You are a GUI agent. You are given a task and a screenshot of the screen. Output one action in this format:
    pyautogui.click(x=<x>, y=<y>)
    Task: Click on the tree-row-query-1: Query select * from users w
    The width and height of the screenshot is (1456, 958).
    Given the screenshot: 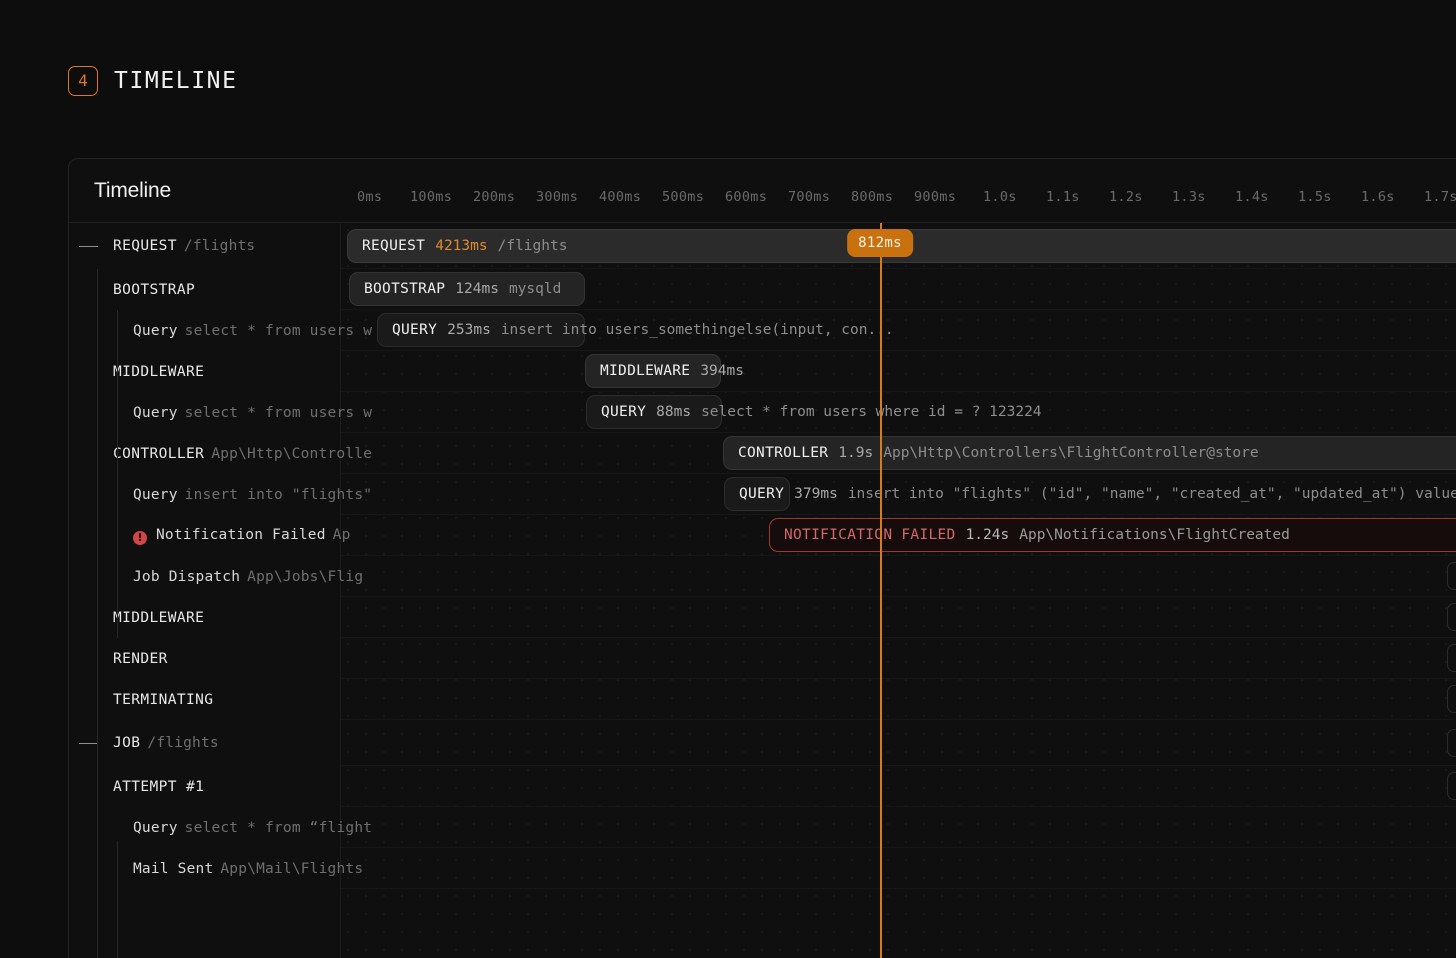 What is the action you would take?
    pyautogui.click(x=220, y=330)
    